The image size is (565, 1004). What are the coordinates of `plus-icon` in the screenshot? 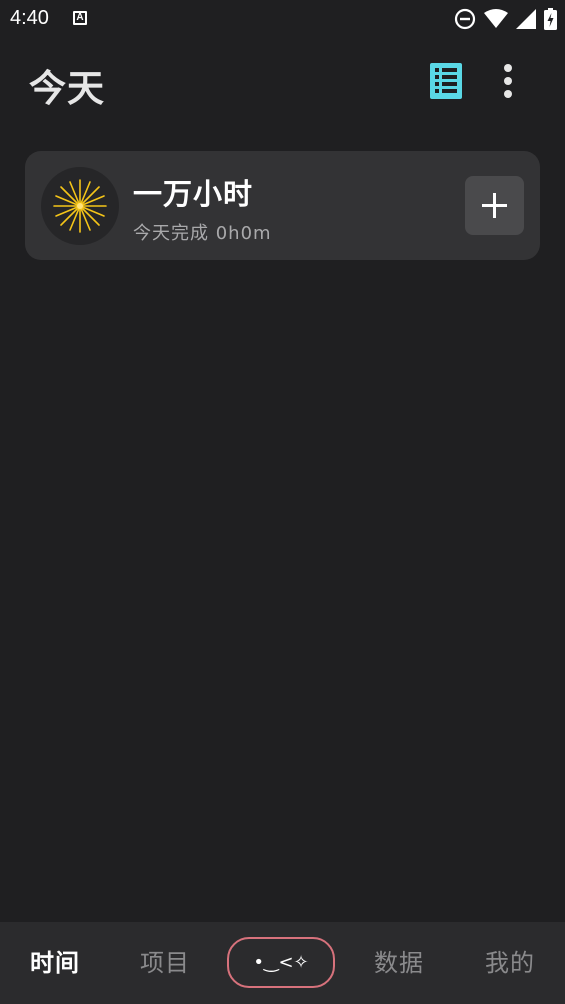 It's located at (494, 205).